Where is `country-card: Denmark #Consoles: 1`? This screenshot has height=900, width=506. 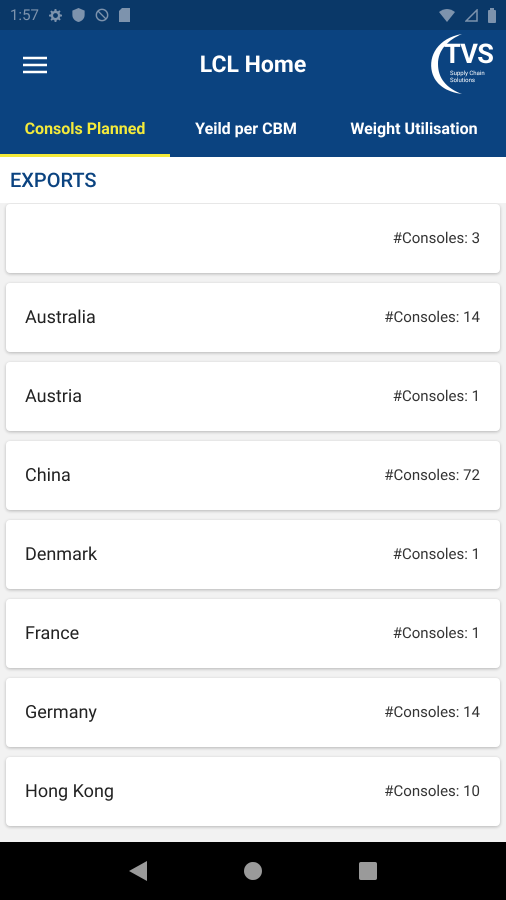
country-card: Denmark #Consoles: 1 is located at coordinates (253, 554).